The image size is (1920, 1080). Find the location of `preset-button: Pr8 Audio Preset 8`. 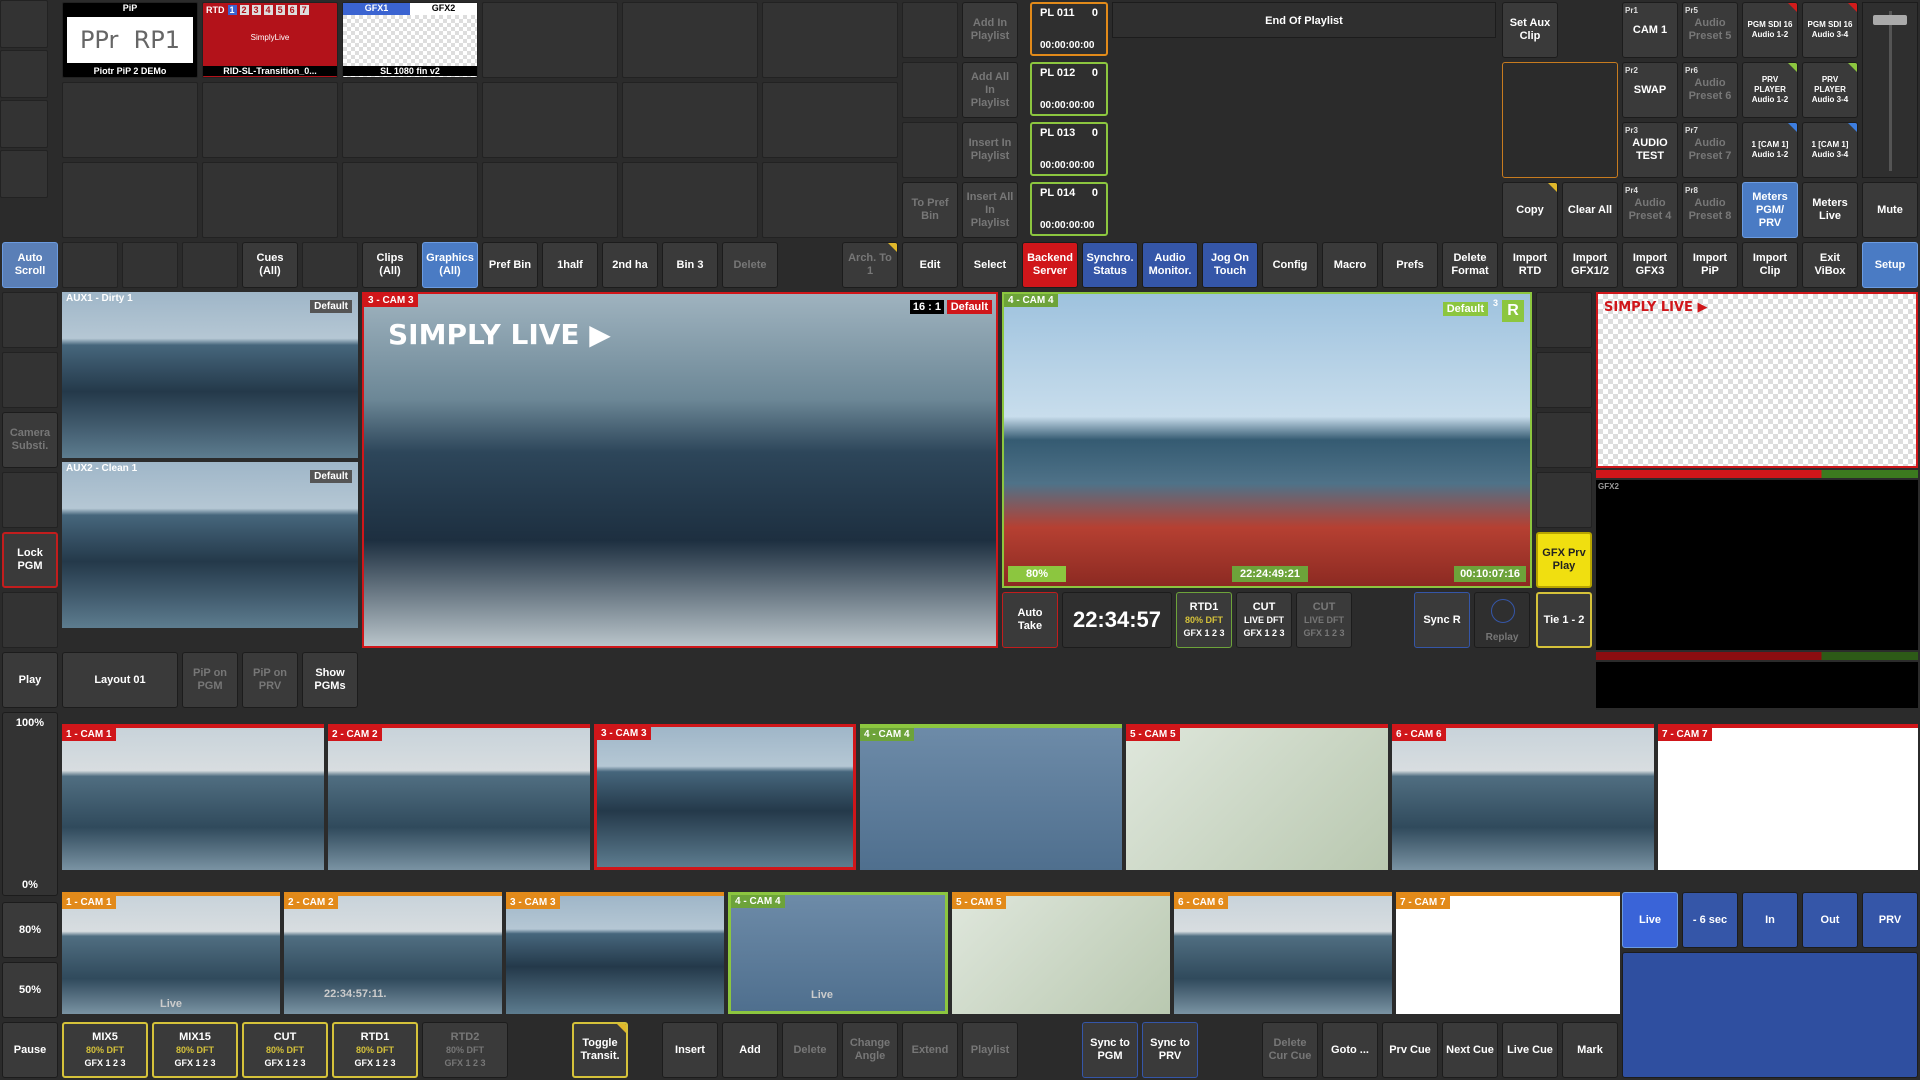

preset-button: Pr8 Audio Preset 8 is located at coordinates (1710, 210).